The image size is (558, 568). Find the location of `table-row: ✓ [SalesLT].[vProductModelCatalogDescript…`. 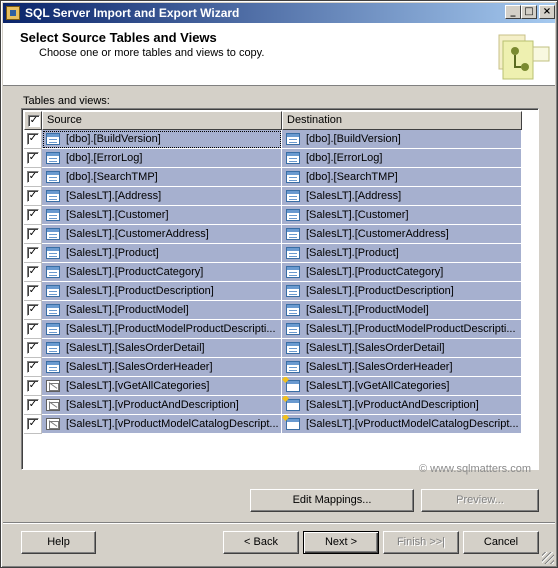

table-row: ✓ [SalesLT].[vProductModelCatalogDescript… is located at coordinates (281, 424).